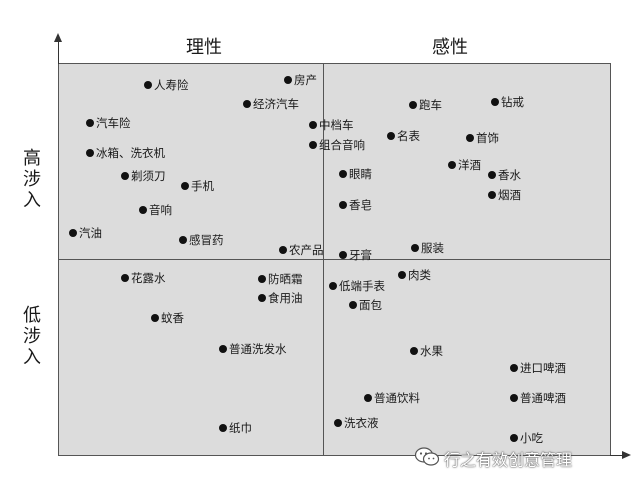 Image resolution: width=640 pixels, height=490 pixels. I want to click on product-label: 跑车, so click(430, 105).